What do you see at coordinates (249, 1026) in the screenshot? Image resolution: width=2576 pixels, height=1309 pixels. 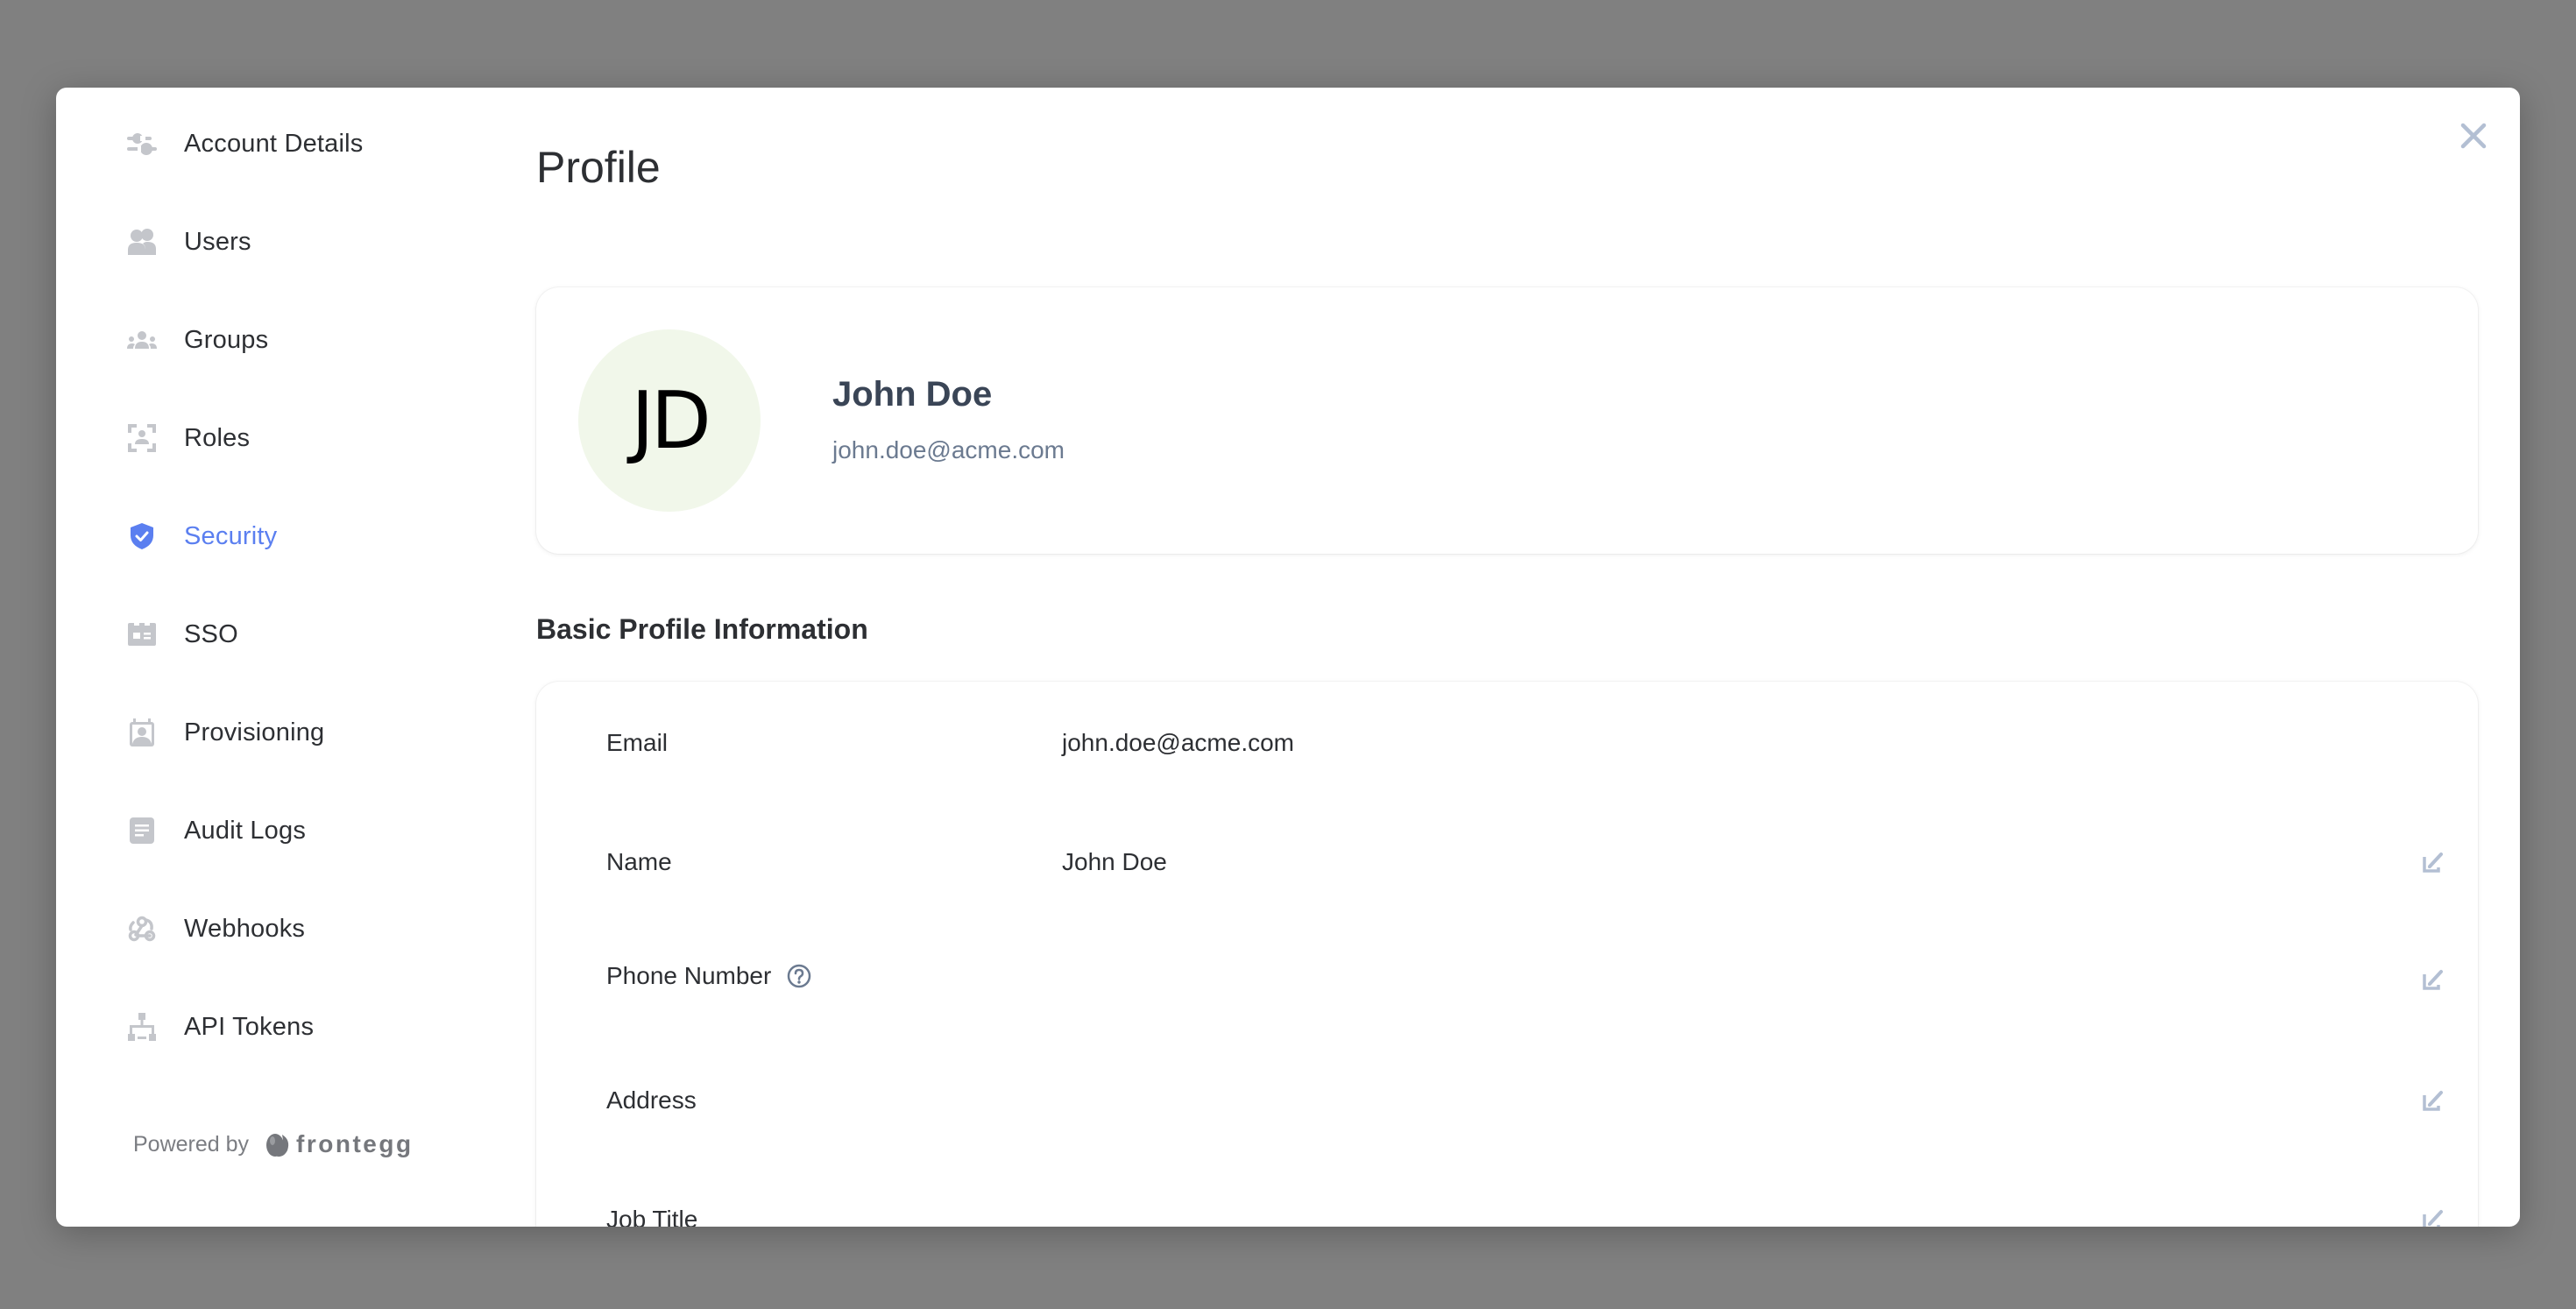 I see `sidebar-item-label: API Tokens` at bounding box center [249, 1026].